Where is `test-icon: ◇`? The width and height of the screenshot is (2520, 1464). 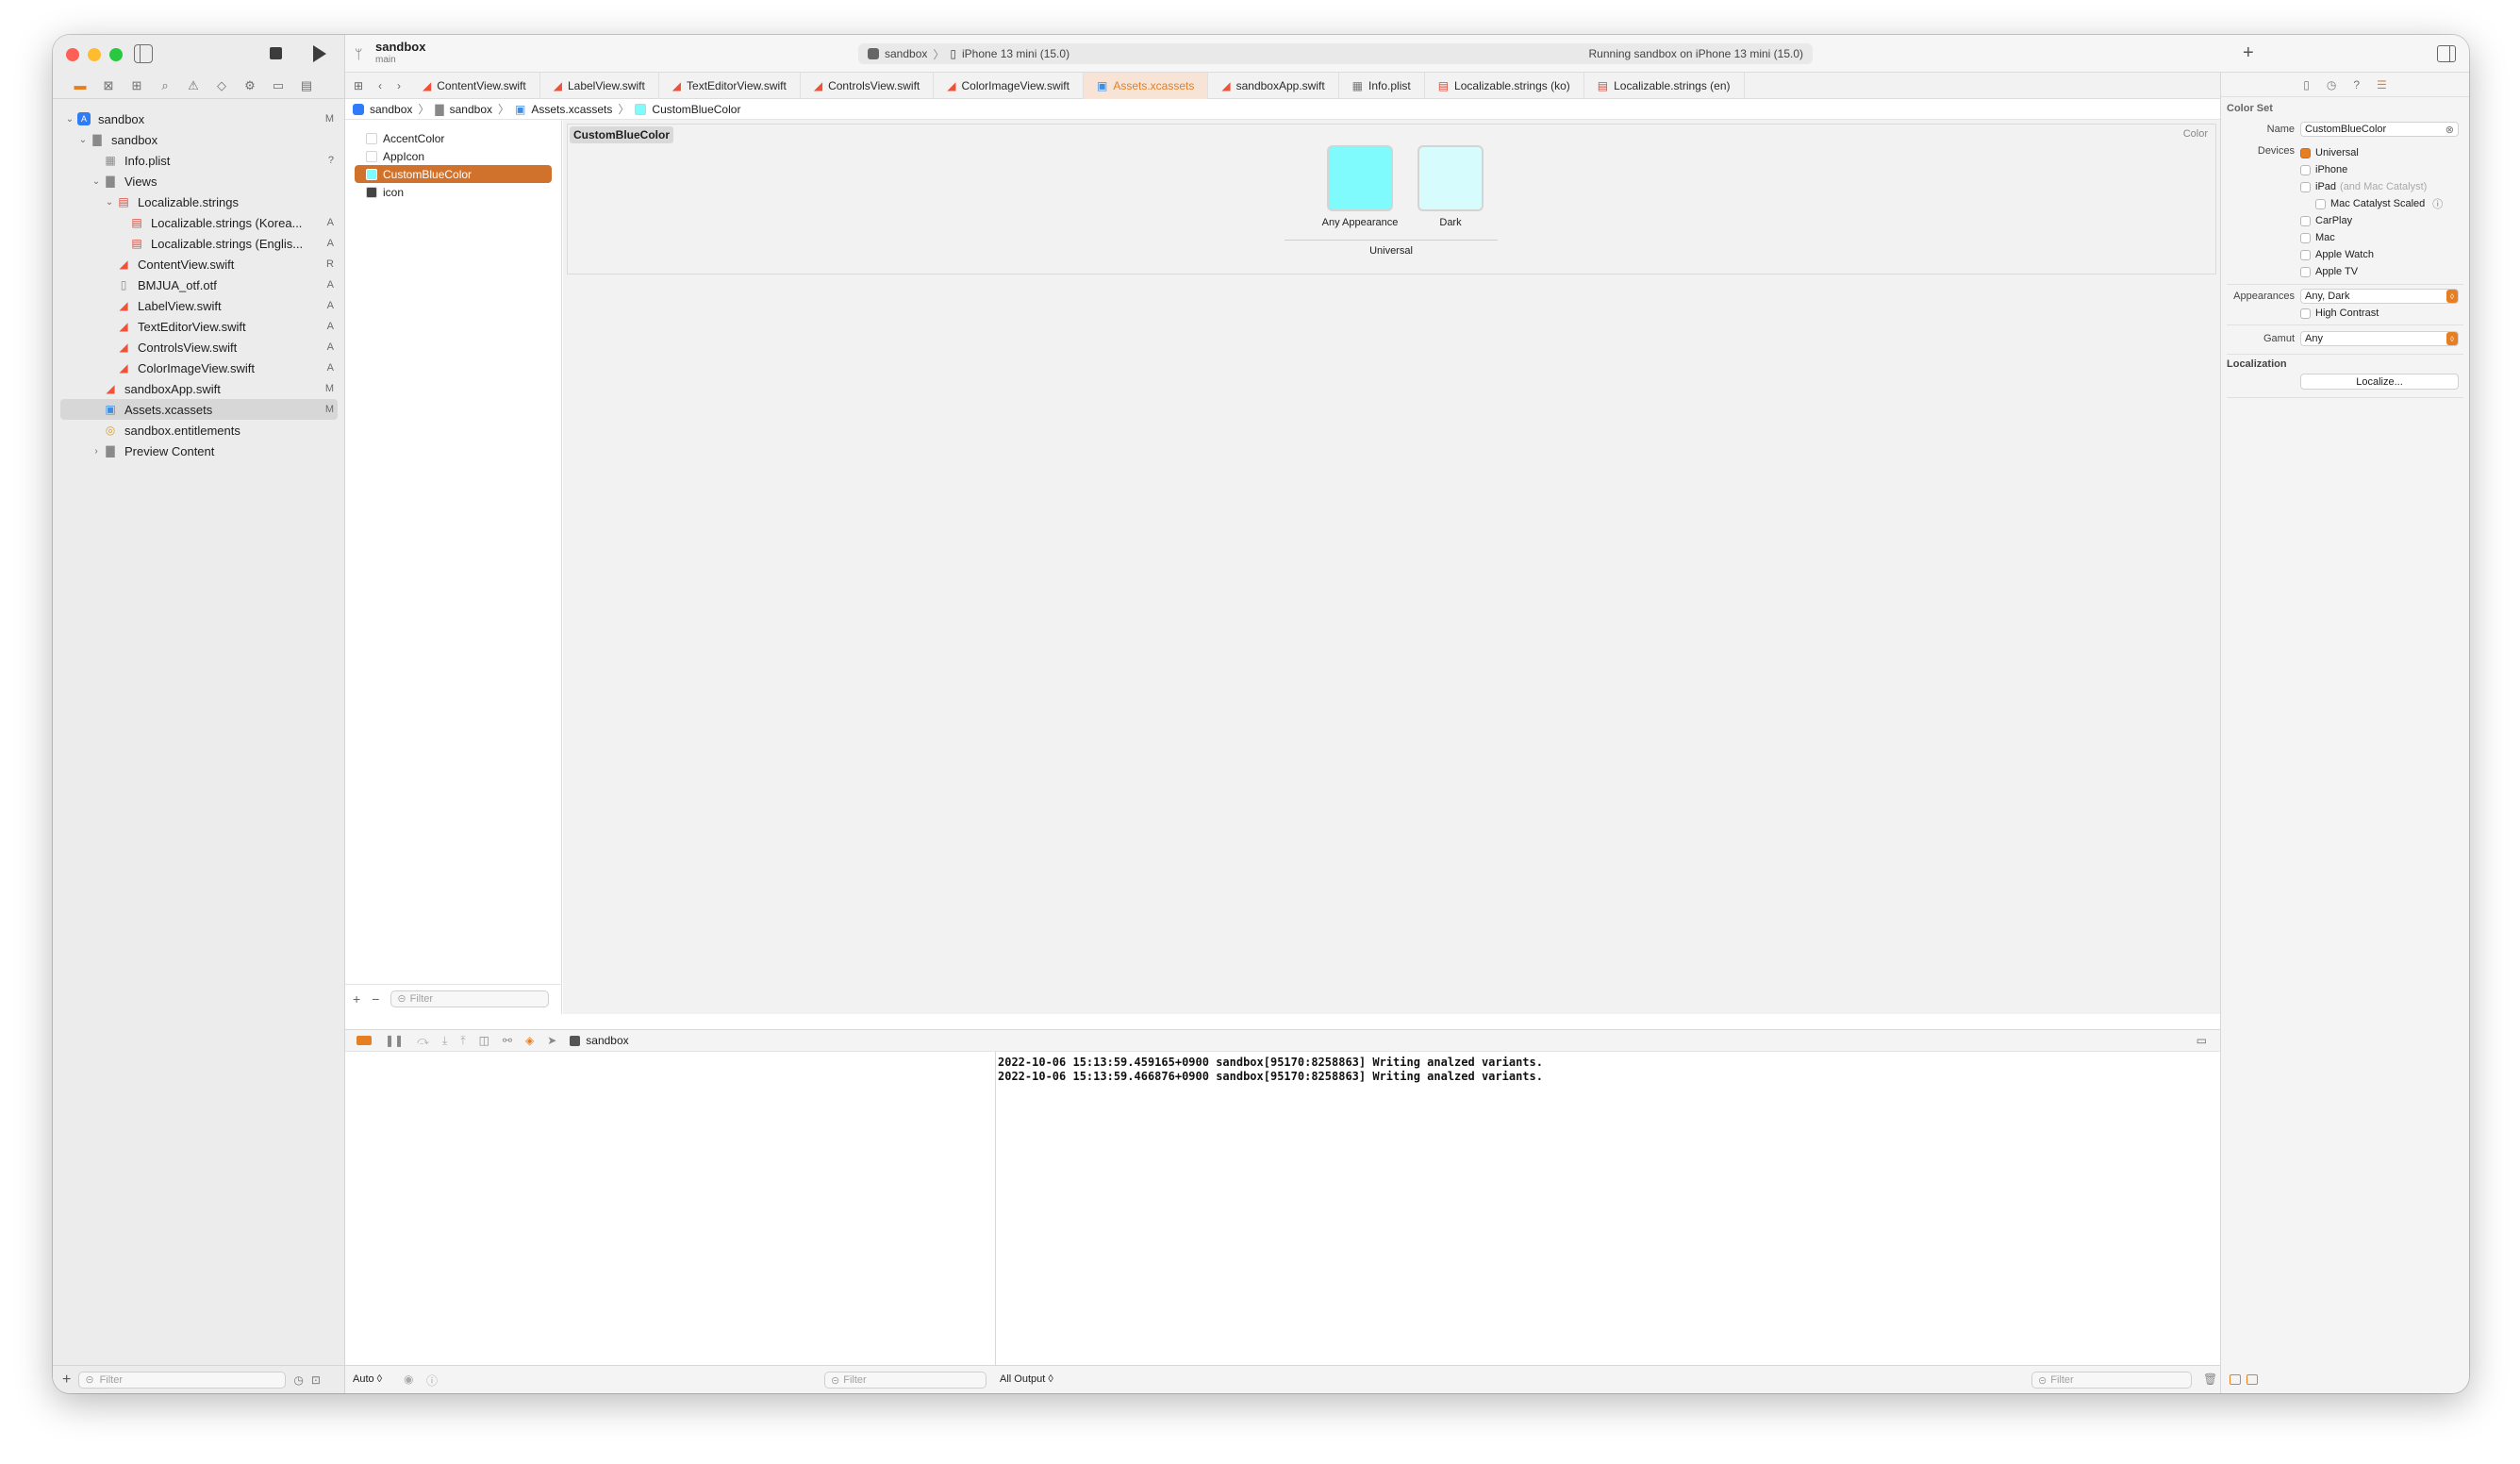 test-icon: ◇ is located at coordinates (222, 85).